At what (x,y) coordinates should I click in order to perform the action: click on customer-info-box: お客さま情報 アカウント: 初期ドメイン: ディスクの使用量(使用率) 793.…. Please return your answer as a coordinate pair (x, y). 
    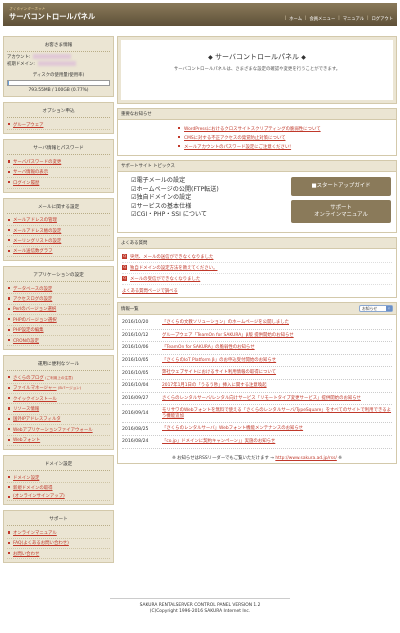
    Looking at the image, I should click on (58, 66).